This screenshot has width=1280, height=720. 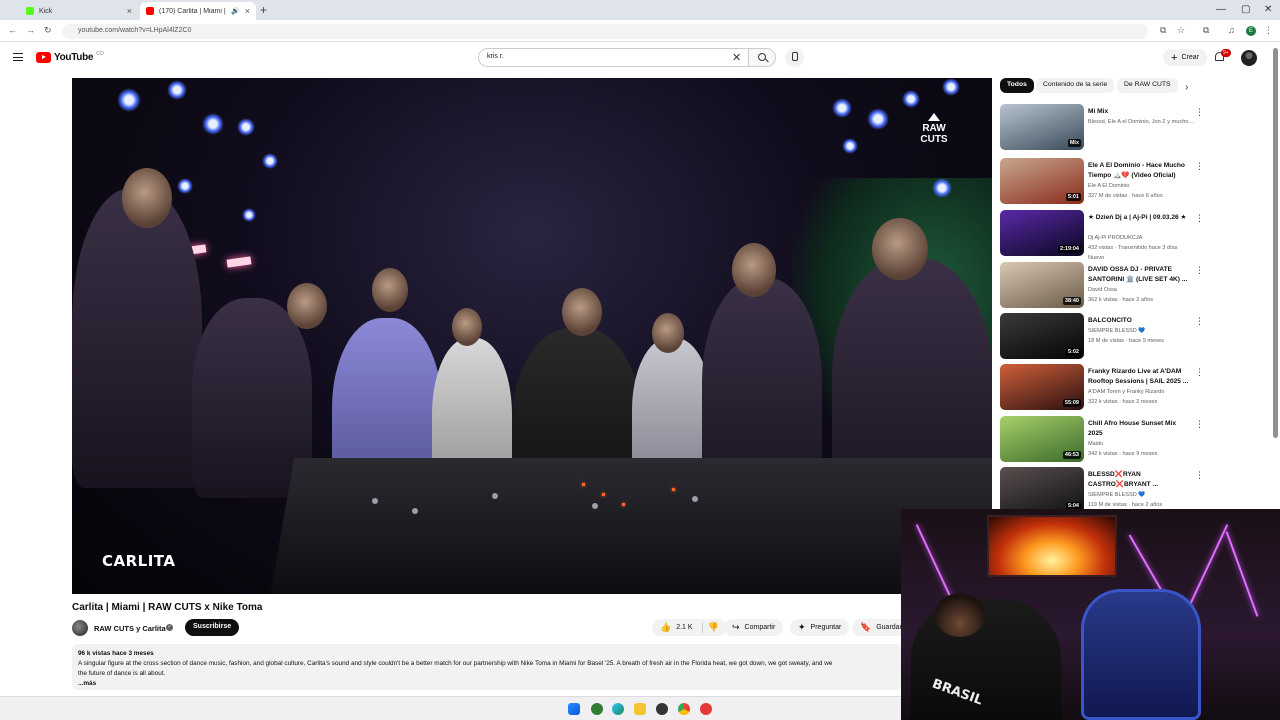 I want to click on video-thumbnail: 5:02, so click(x=1042, y=336).